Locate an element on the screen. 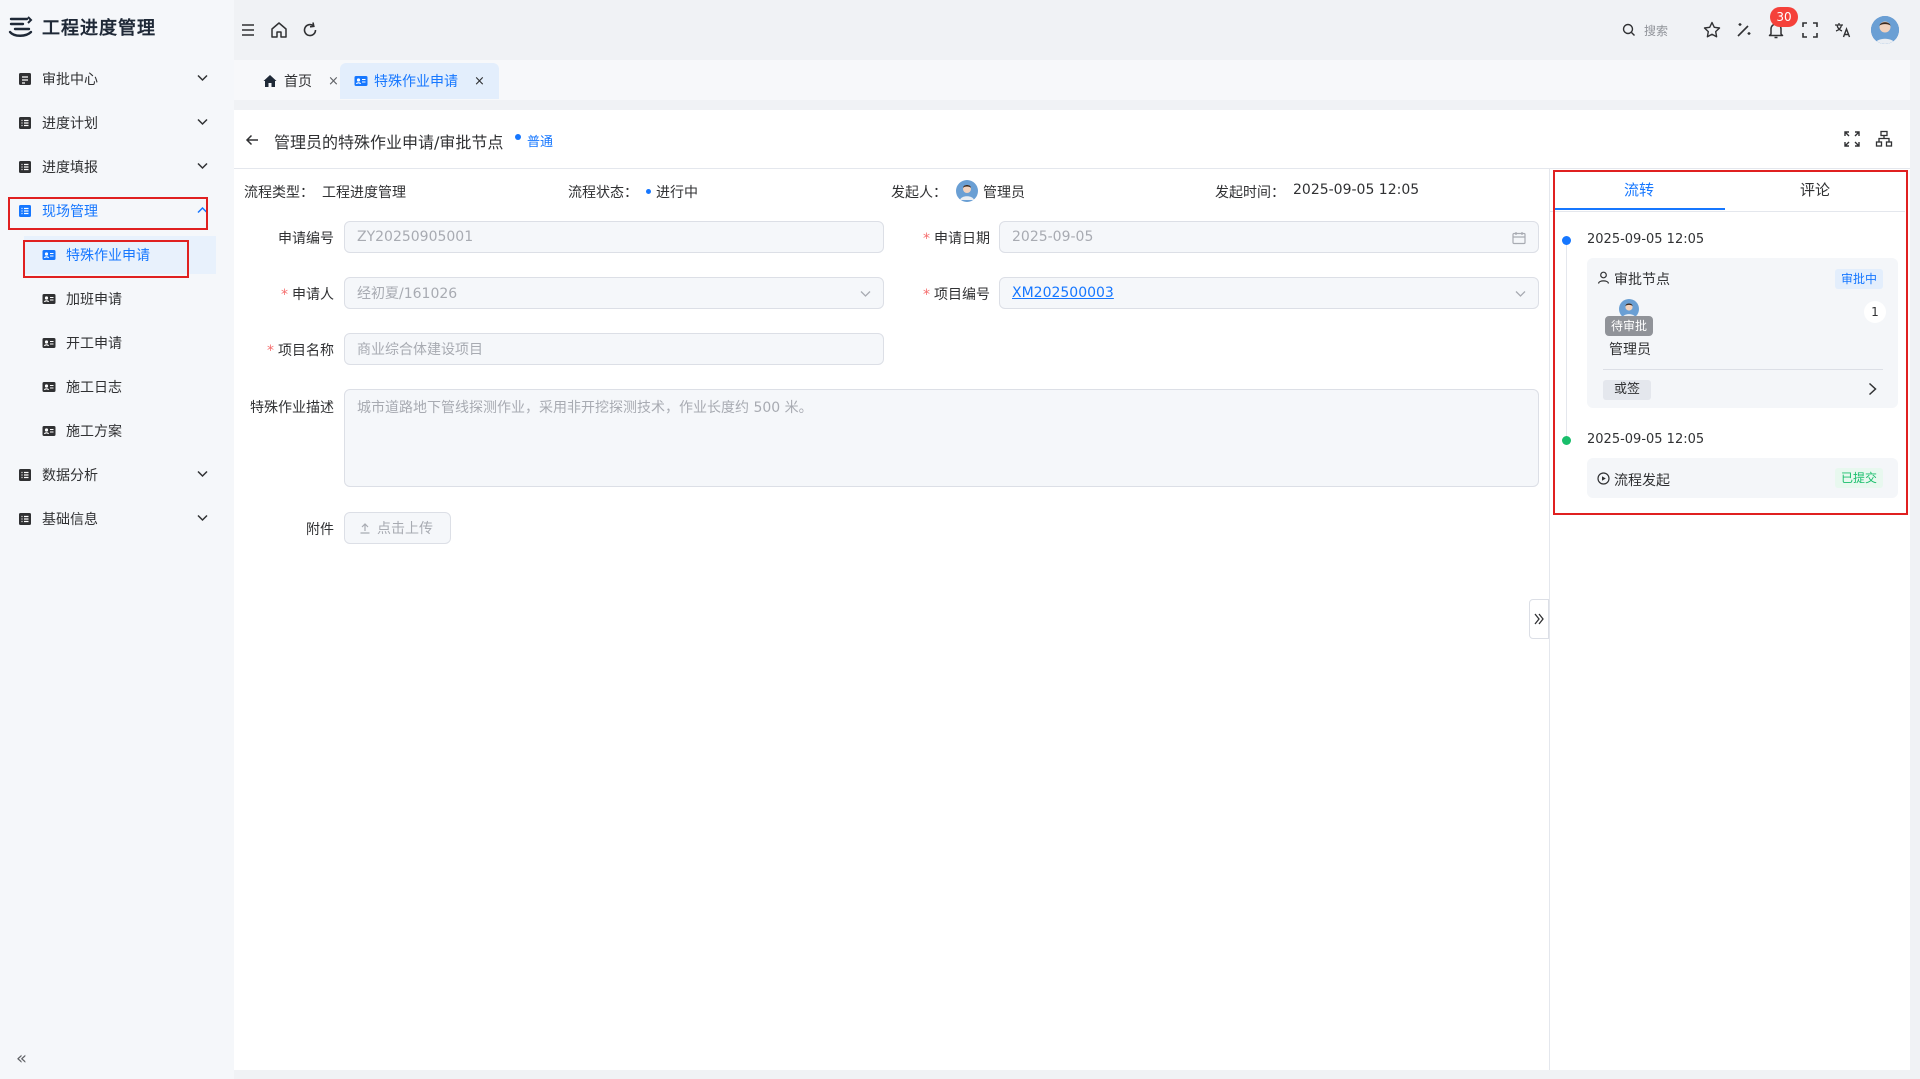 This screenshot has width=1920, height=1079. approver-count: 1 is located at coordinates (1875, 312).